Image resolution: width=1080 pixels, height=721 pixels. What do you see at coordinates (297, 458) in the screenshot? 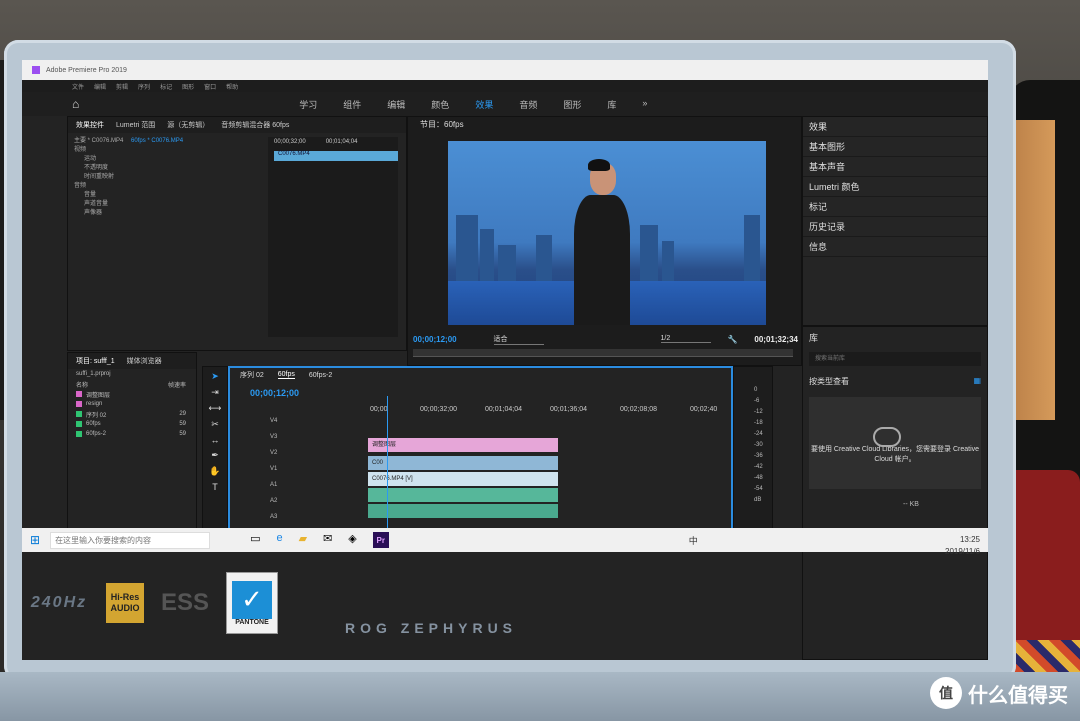
I see `track-header-v2: V2` at bounding box center [297, 458].